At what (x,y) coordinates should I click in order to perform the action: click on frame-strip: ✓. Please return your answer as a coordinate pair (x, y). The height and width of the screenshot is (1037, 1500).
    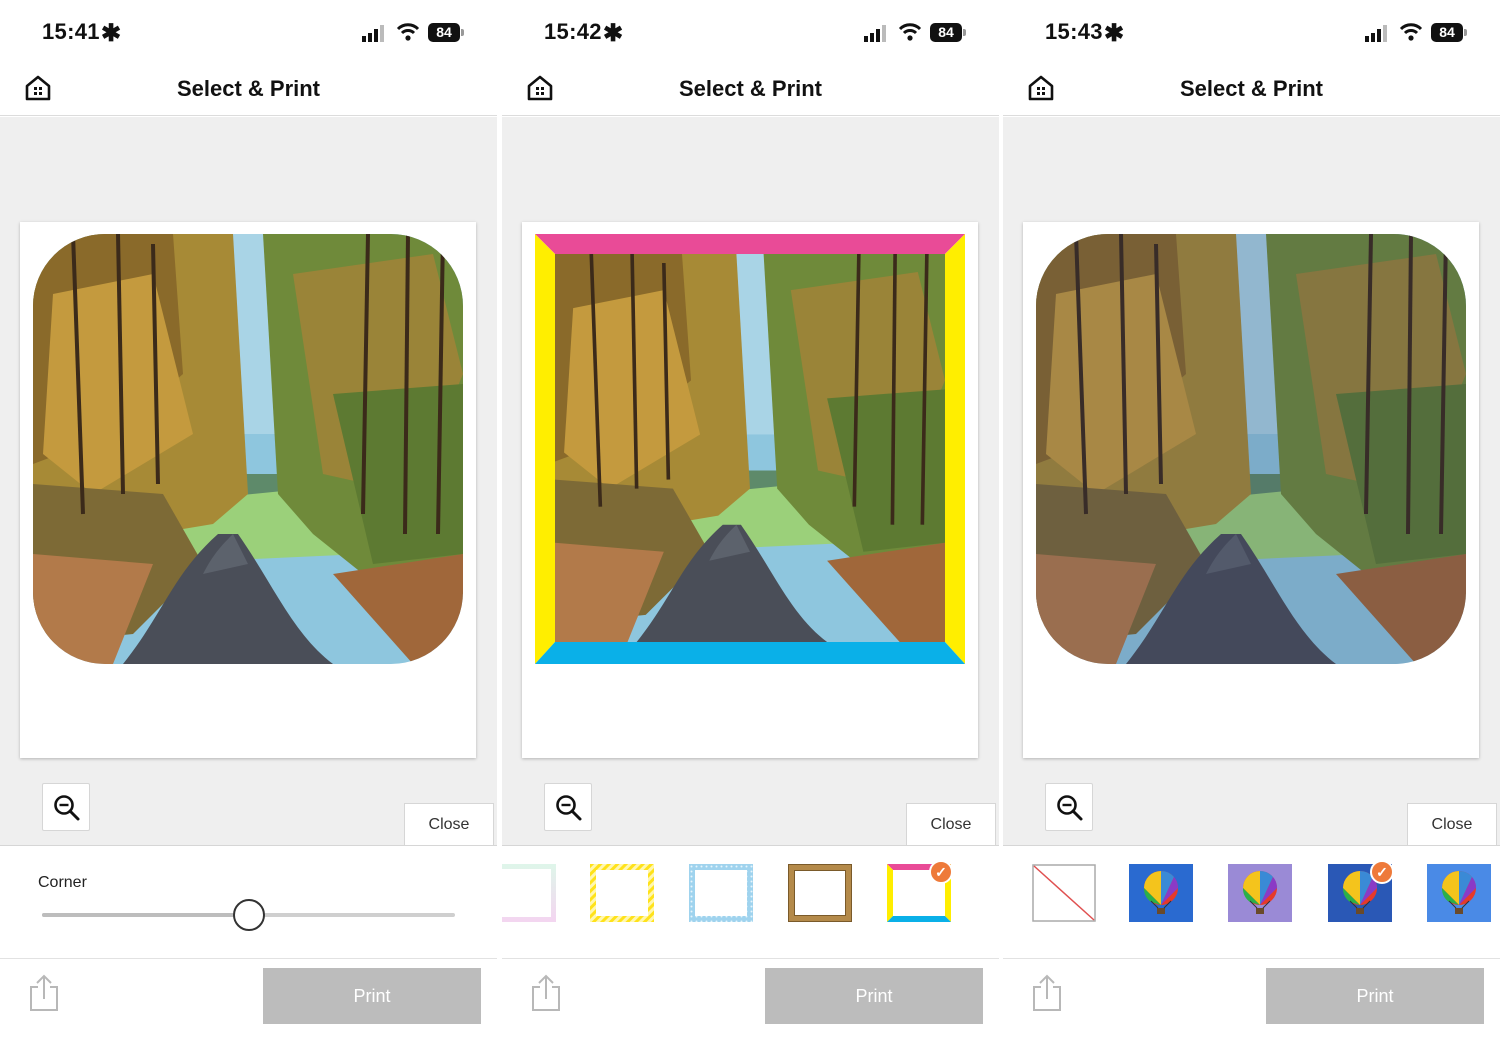
    Looking at the image, I should click on (750, 902).